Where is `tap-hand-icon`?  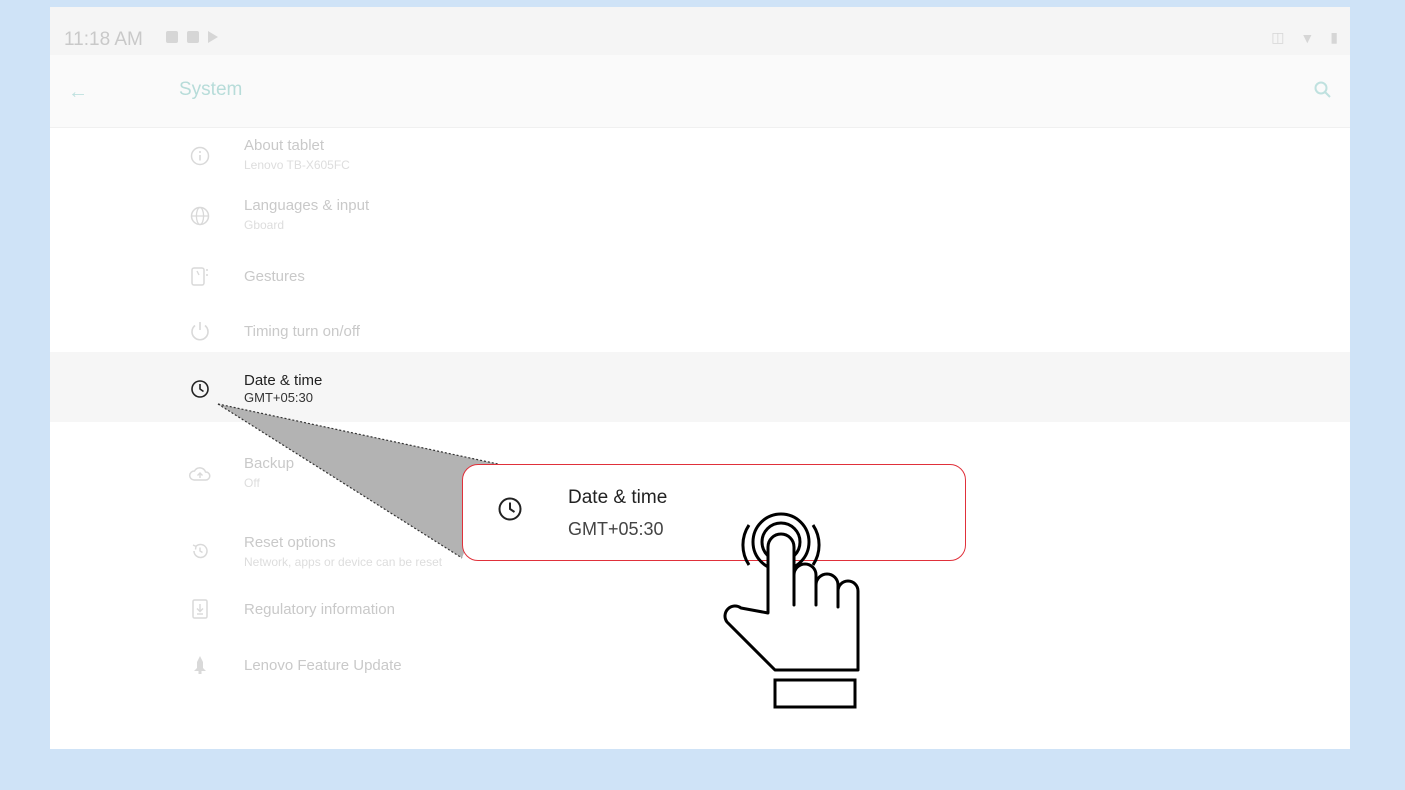 tap-hand-icon is located at coordinates (791, 610).